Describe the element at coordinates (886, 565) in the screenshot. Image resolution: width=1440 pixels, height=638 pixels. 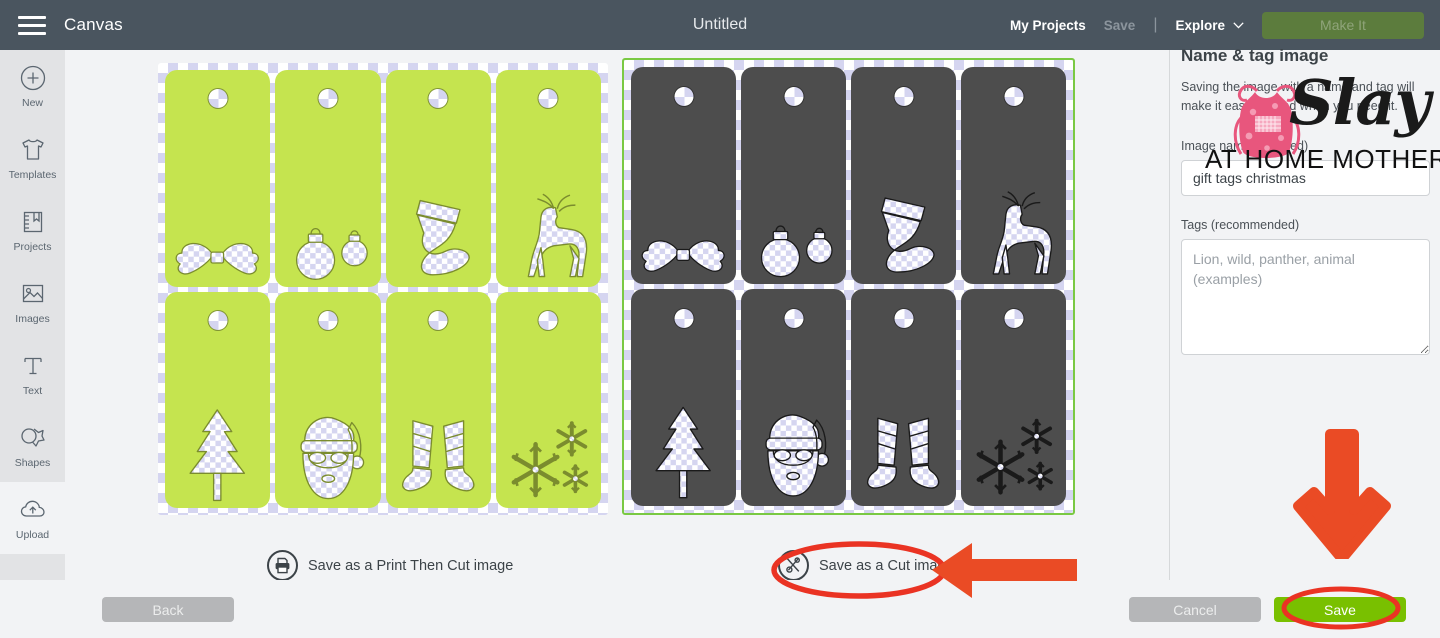
I see `save-as-cut-image-label: Save as a Cut image` at that location.